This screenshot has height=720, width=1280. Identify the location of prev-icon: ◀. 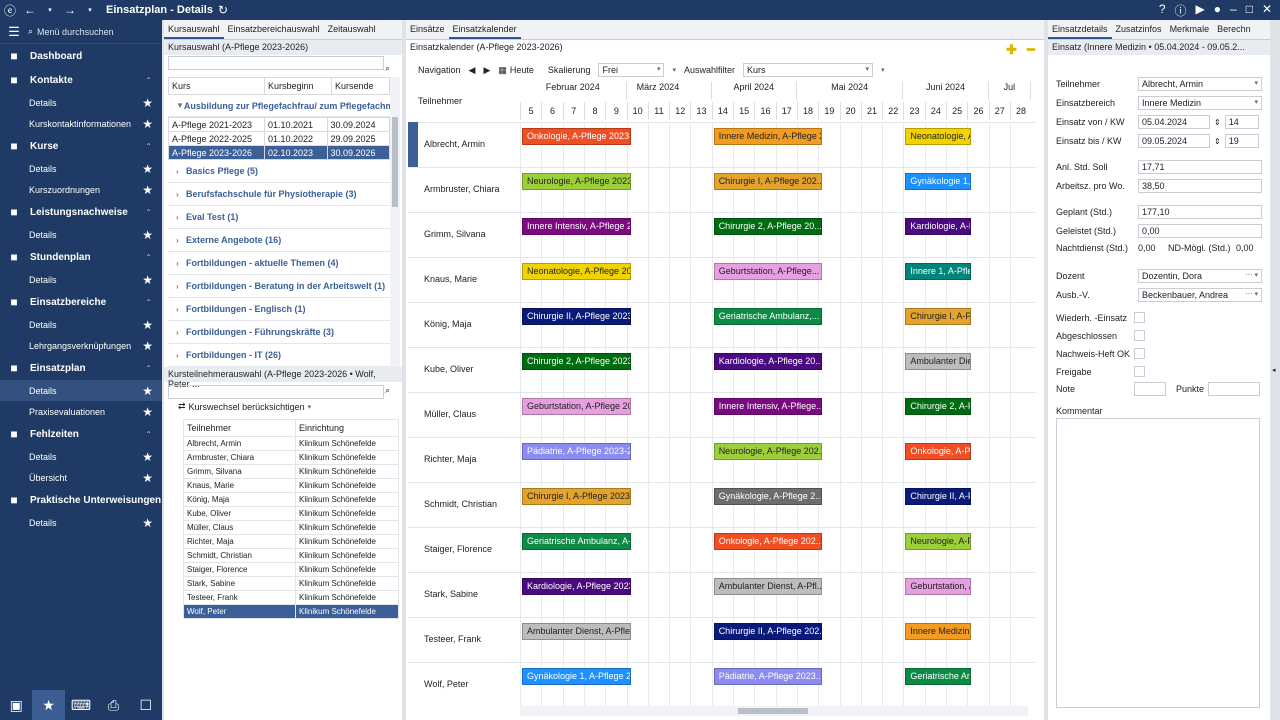
(472, 70).